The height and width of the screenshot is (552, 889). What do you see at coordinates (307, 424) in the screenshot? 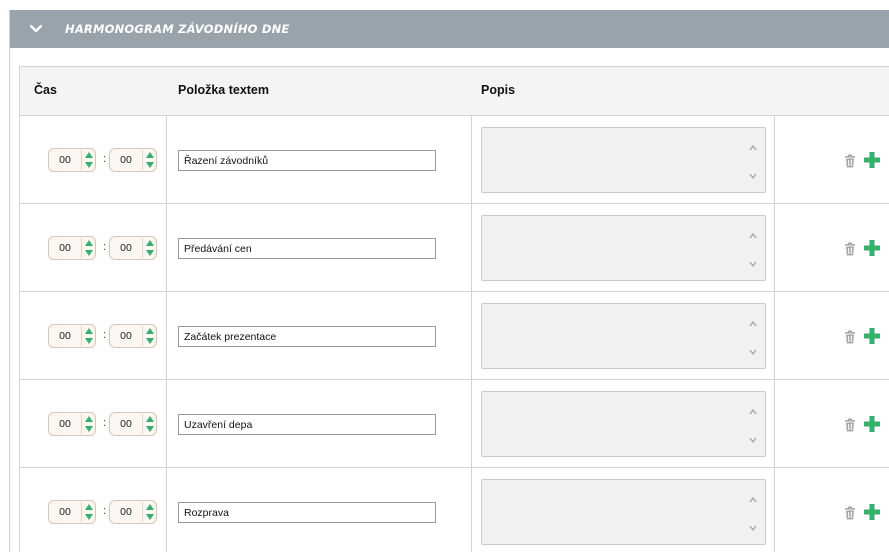
I see `item-text-input: Uzavření depa` at bounding box center [307, 424].